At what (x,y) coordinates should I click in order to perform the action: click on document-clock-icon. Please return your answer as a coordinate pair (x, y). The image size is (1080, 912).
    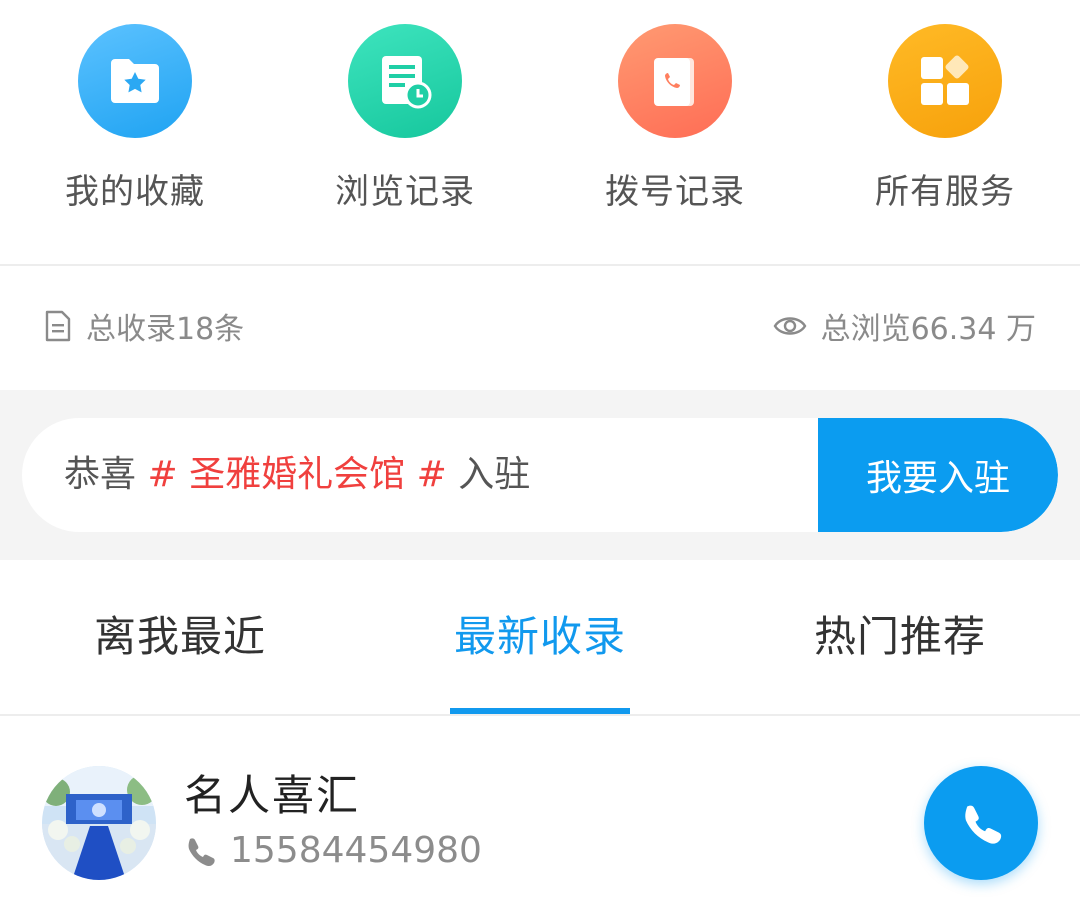
    Looking at the image, I should click on (405, 81).